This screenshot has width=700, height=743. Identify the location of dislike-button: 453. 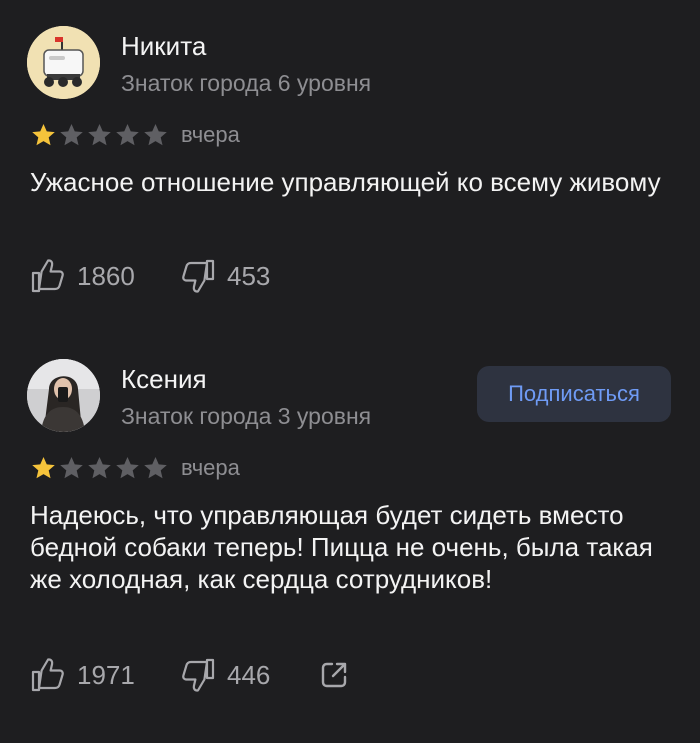
(249, 276).